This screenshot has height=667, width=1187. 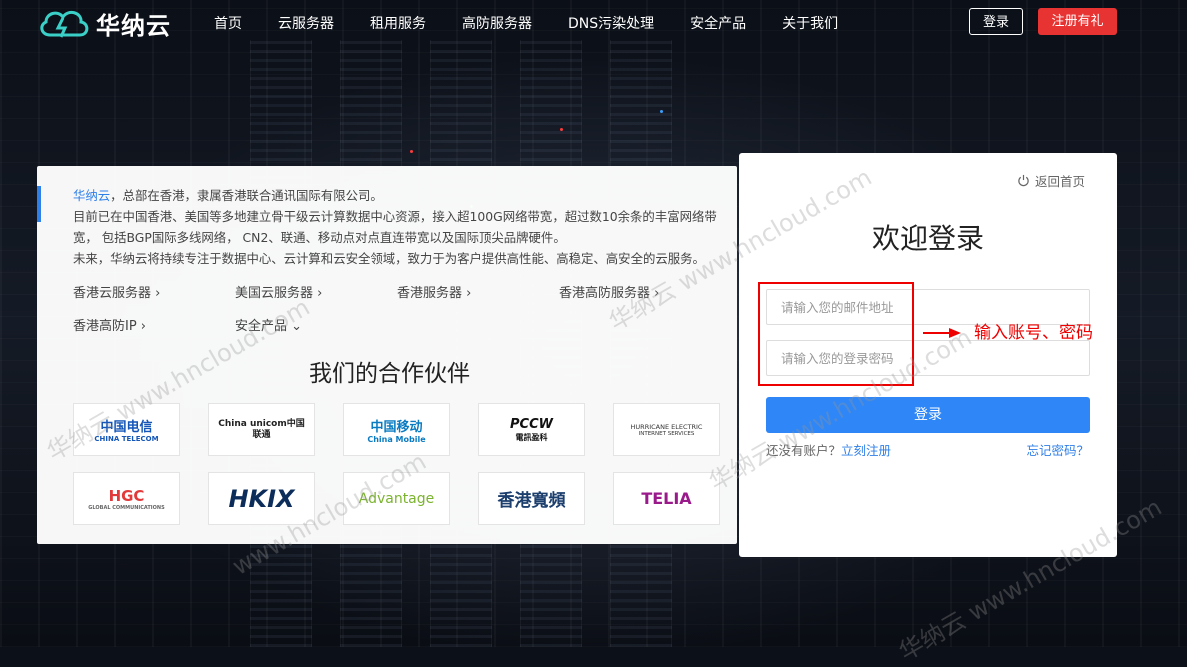 I want to click on power-icon, so click(x=1023, y=180).